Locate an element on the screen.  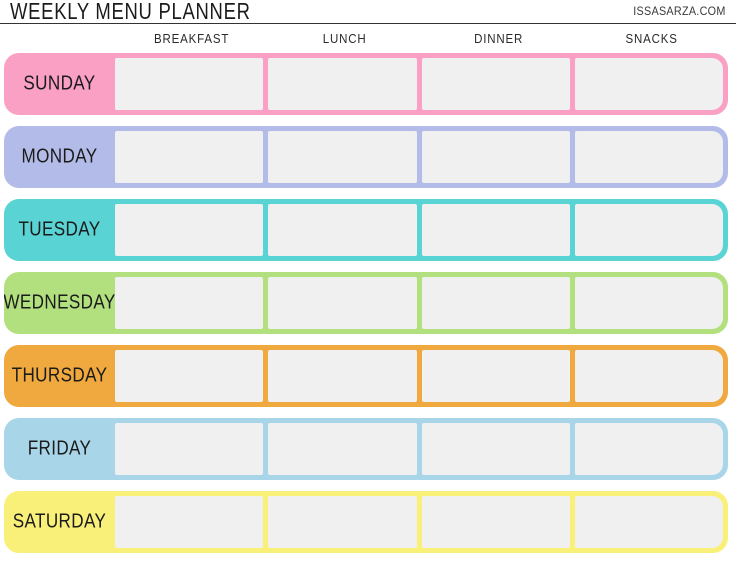
day-row-sunday: Sunday is located at coordinates (366, 84).